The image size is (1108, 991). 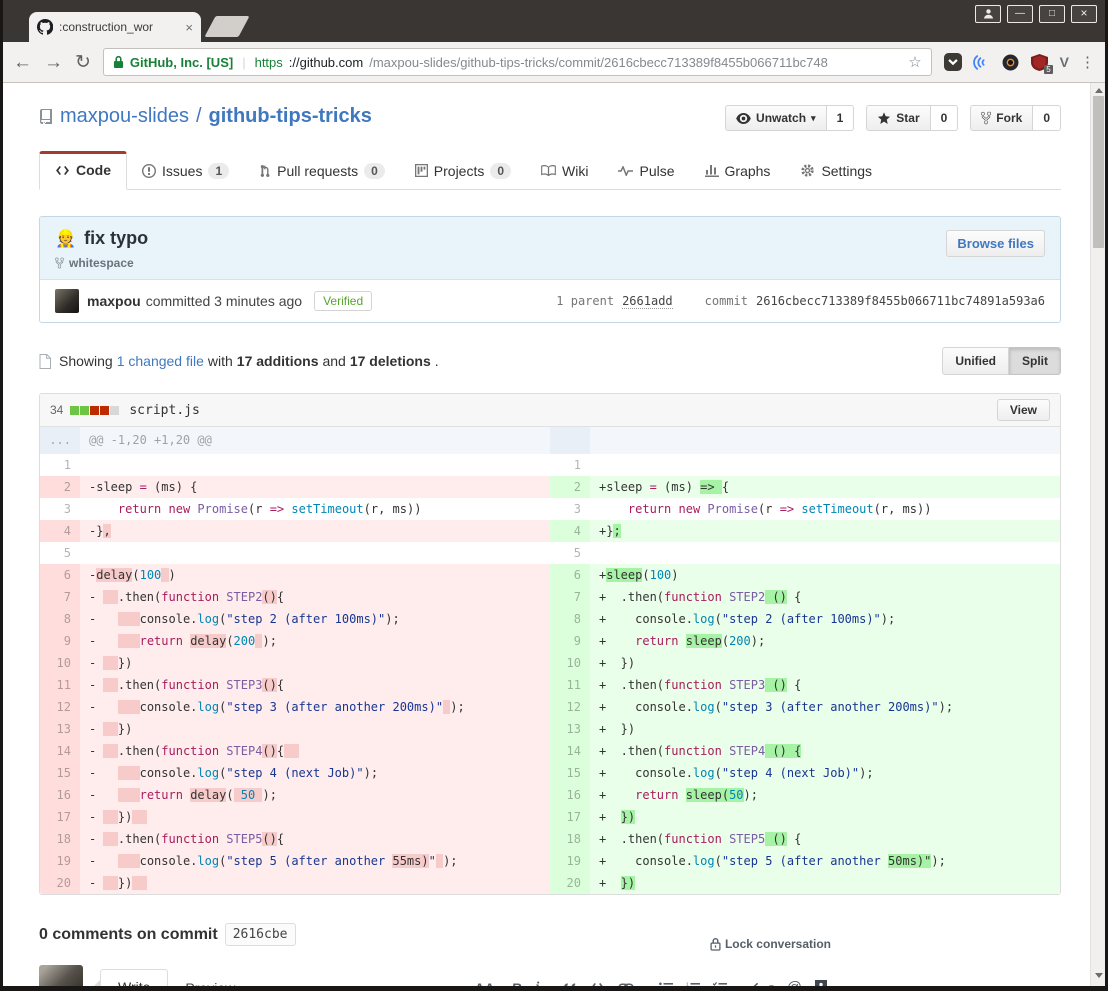 I want to click on reply-icon: ▾, so click(x=763, y=984).